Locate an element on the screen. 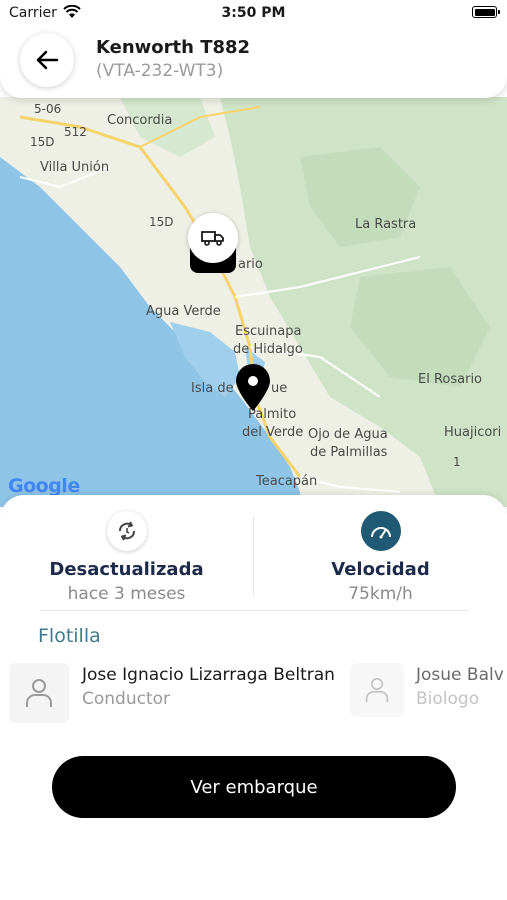  map-label: Teacapán is located at coordinates (287, 481).